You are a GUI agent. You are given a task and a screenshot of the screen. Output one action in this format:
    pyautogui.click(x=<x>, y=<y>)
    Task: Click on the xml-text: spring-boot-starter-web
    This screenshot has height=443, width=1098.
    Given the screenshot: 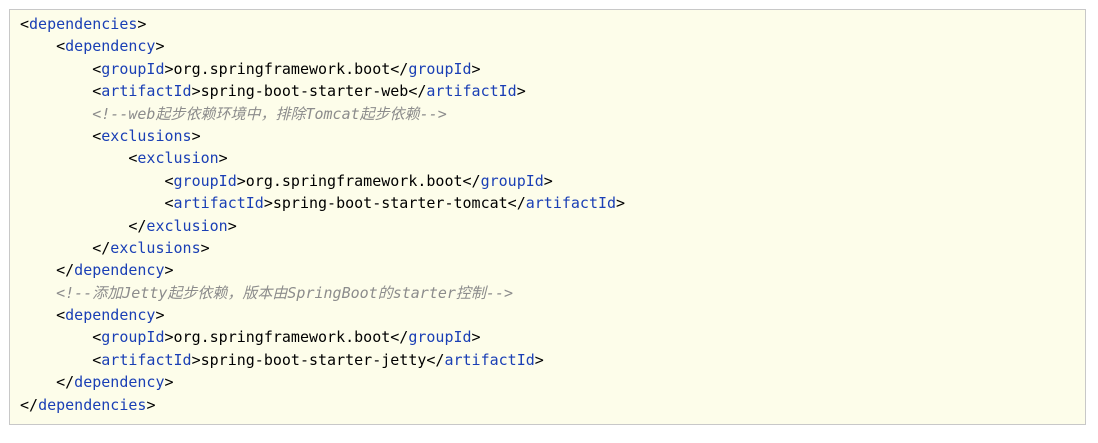 What is the action you would take?
    pyautogui.click(x=304, y=91)
    